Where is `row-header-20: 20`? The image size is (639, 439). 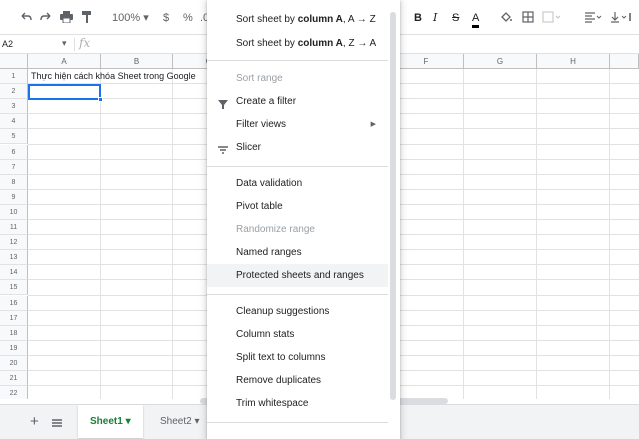 row-header-20: 20 is located at coordinates (14, 363).